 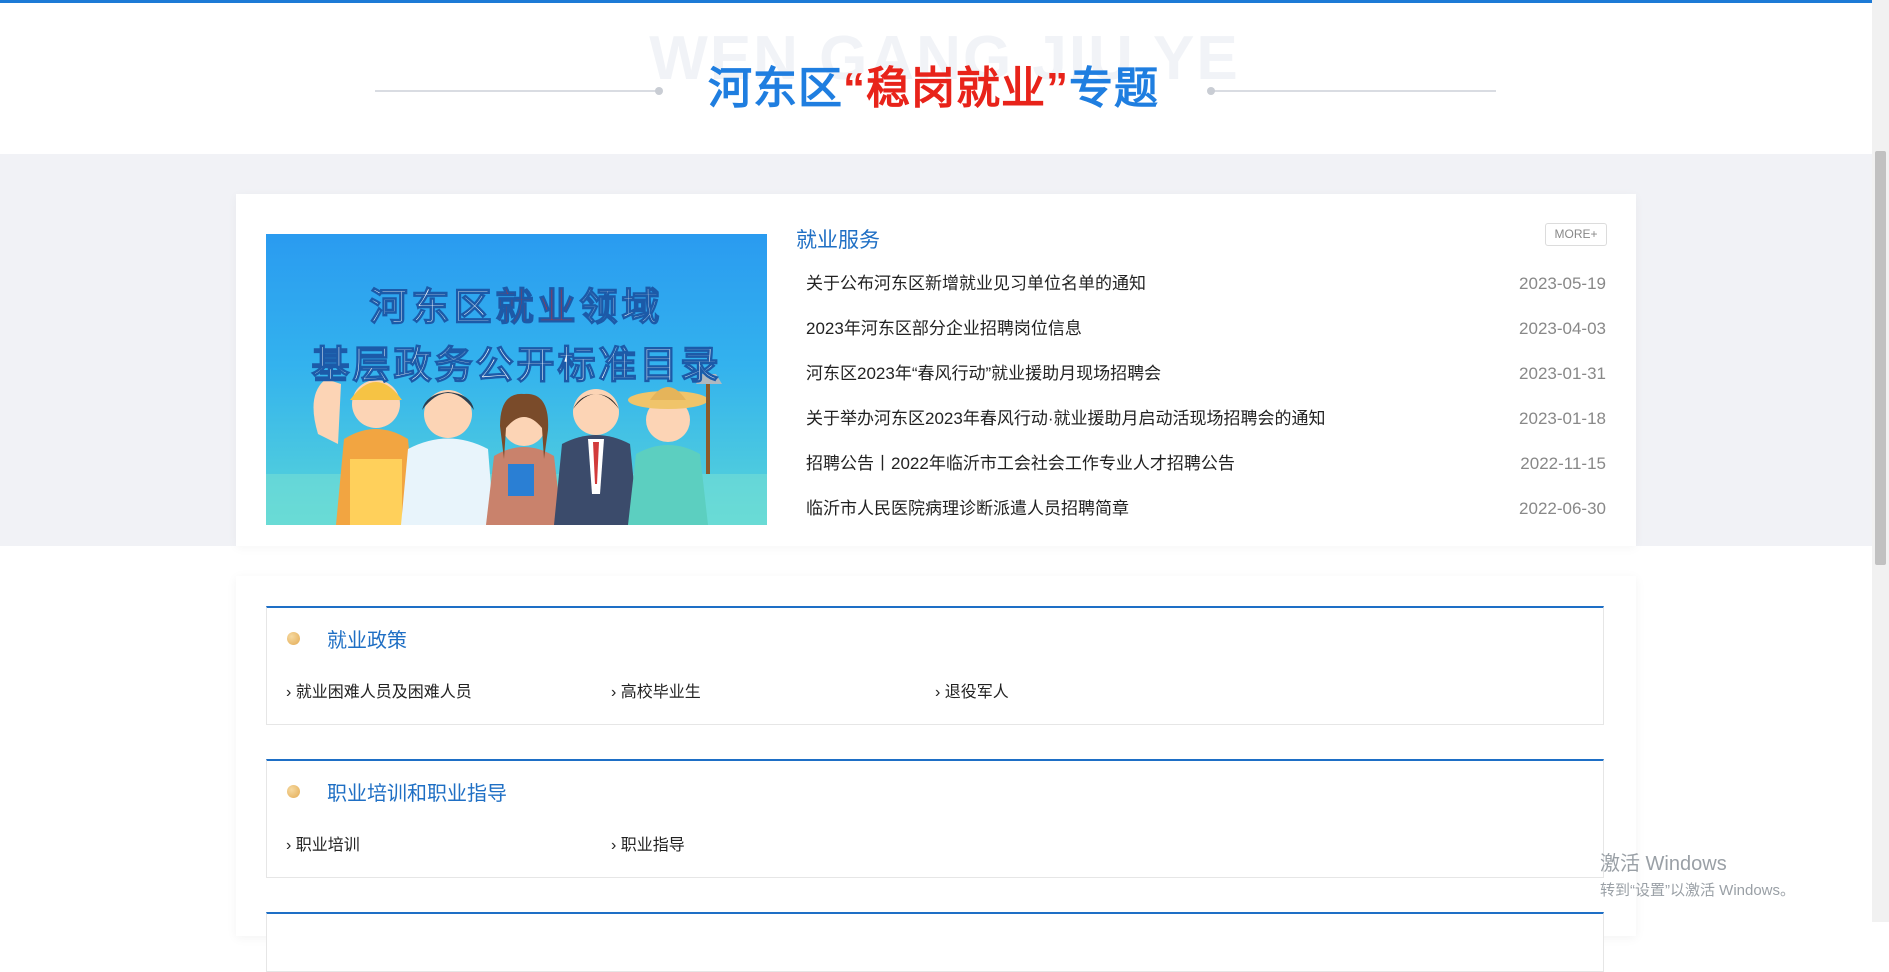 I want to click on activation-line2: 转到“设置”以激活 Windows。, so click(x=1698, y=890).